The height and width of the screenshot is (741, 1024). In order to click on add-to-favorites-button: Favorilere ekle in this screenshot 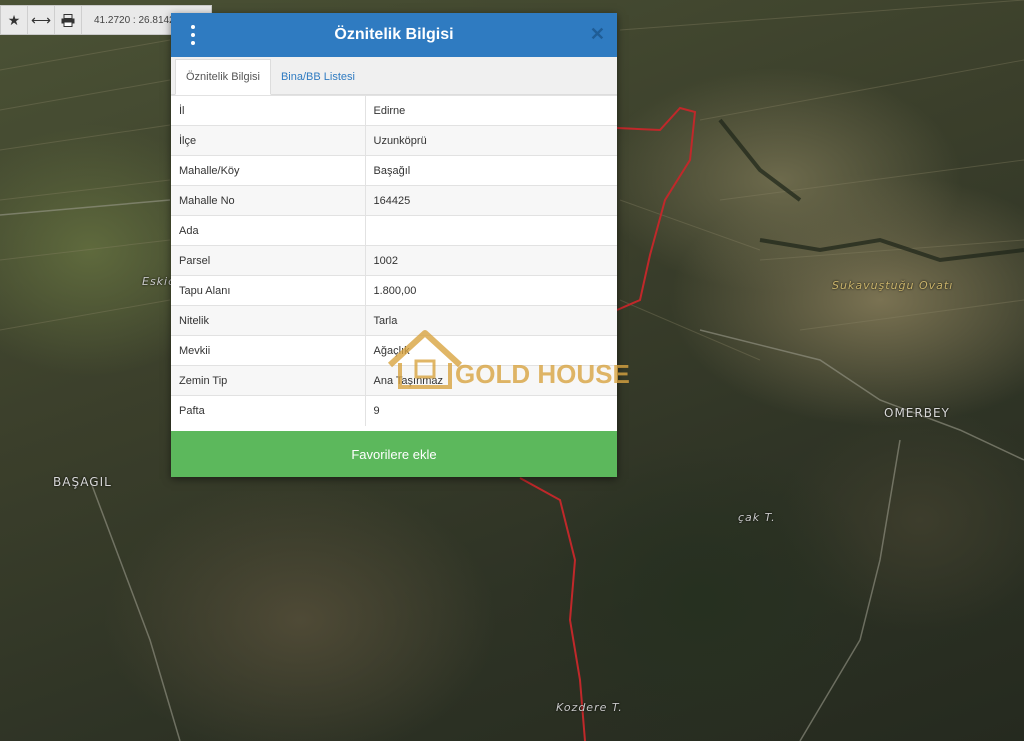, I will do `click(394, 454)`.